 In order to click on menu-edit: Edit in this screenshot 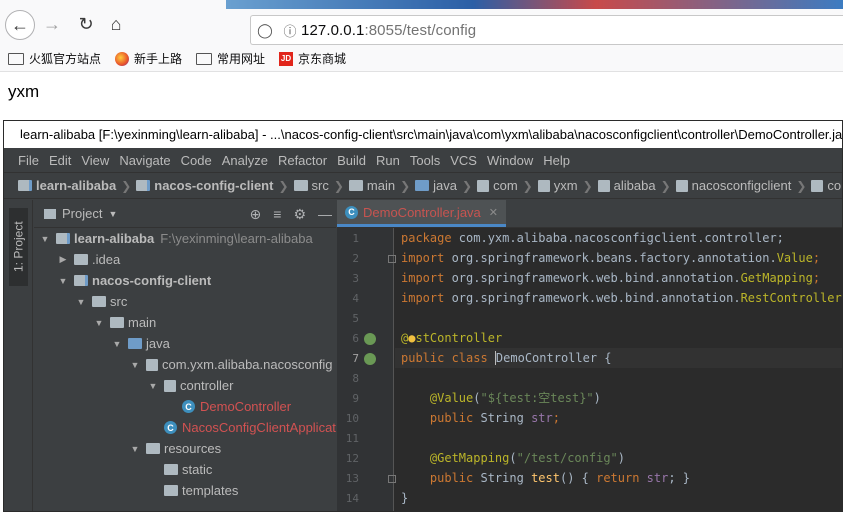, I will do `click(60, 160)`.